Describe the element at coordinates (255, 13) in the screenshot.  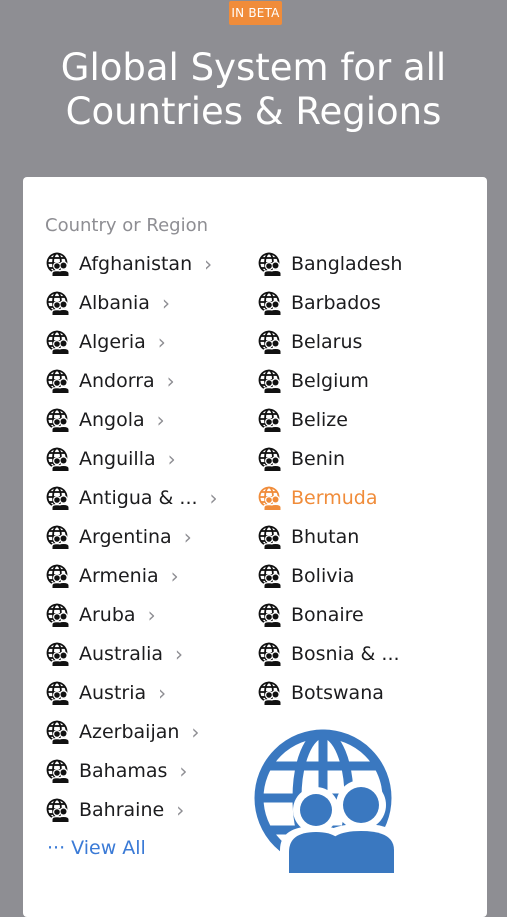
I see `beta-badge: IN BETA` at that location.